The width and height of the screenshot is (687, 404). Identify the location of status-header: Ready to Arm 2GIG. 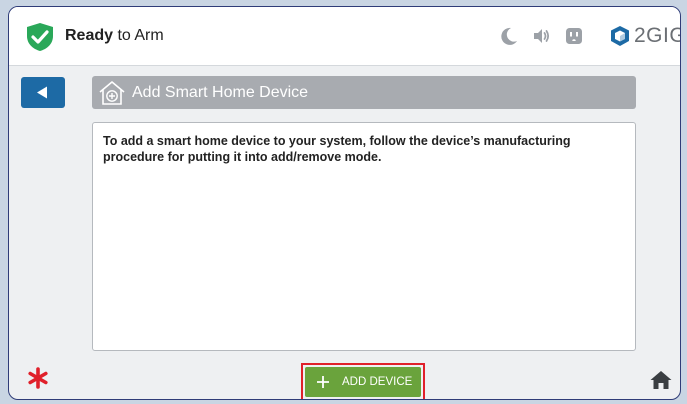
(344, 36).